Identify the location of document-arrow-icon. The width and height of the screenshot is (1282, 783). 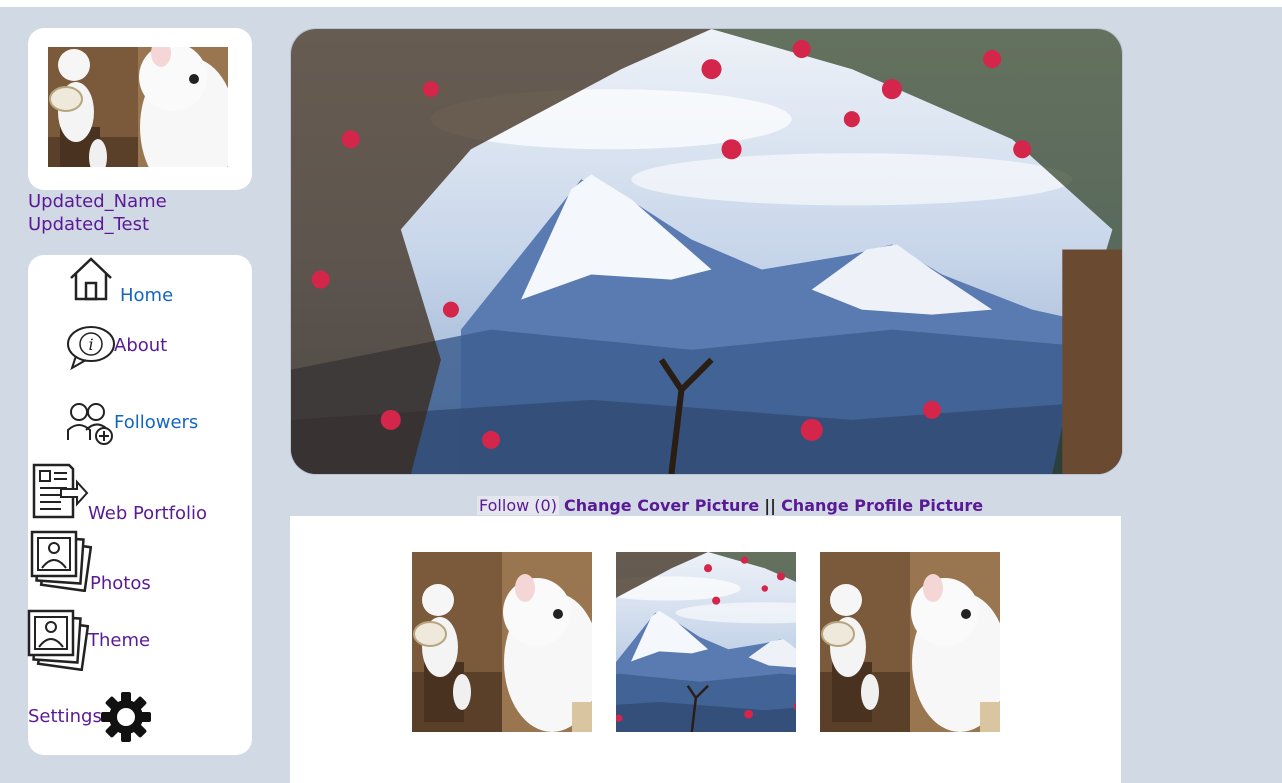
(60, 491).